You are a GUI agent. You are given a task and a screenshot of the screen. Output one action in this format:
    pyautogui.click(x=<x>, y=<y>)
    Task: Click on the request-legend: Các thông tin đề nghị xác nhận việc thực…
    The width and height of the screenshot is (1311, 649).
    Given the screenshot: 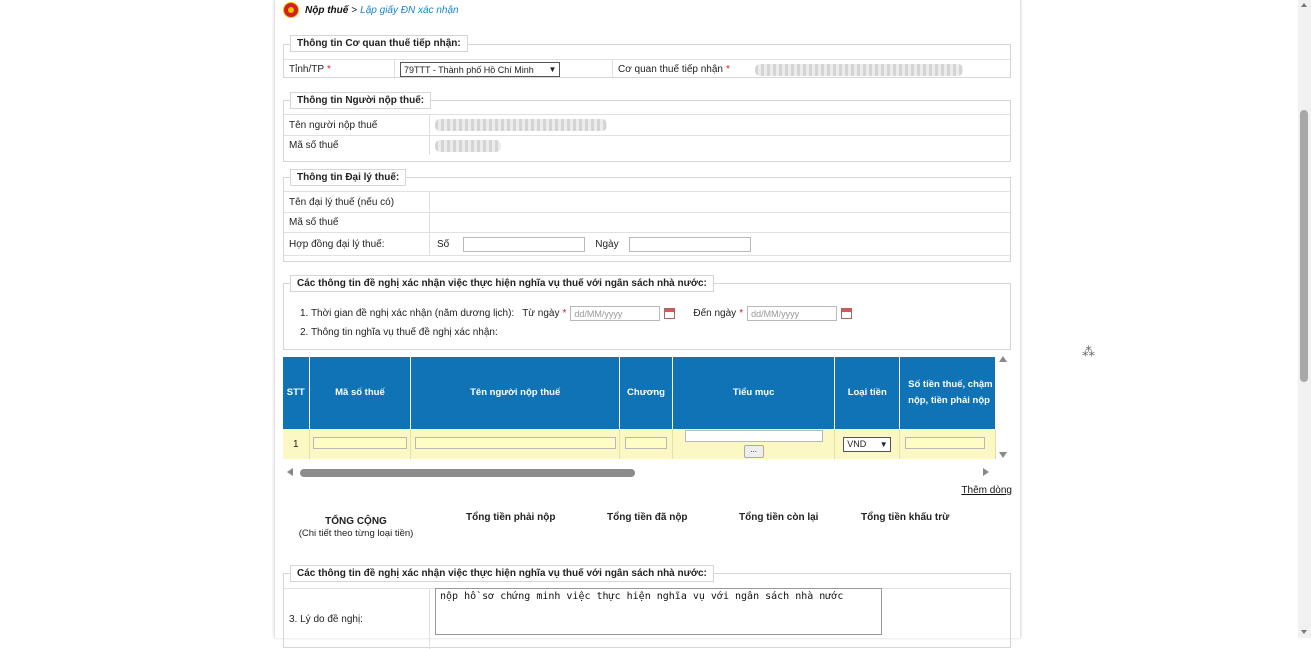 What is the action you would take?
    pyautogui.click(x=502, y=283)
    